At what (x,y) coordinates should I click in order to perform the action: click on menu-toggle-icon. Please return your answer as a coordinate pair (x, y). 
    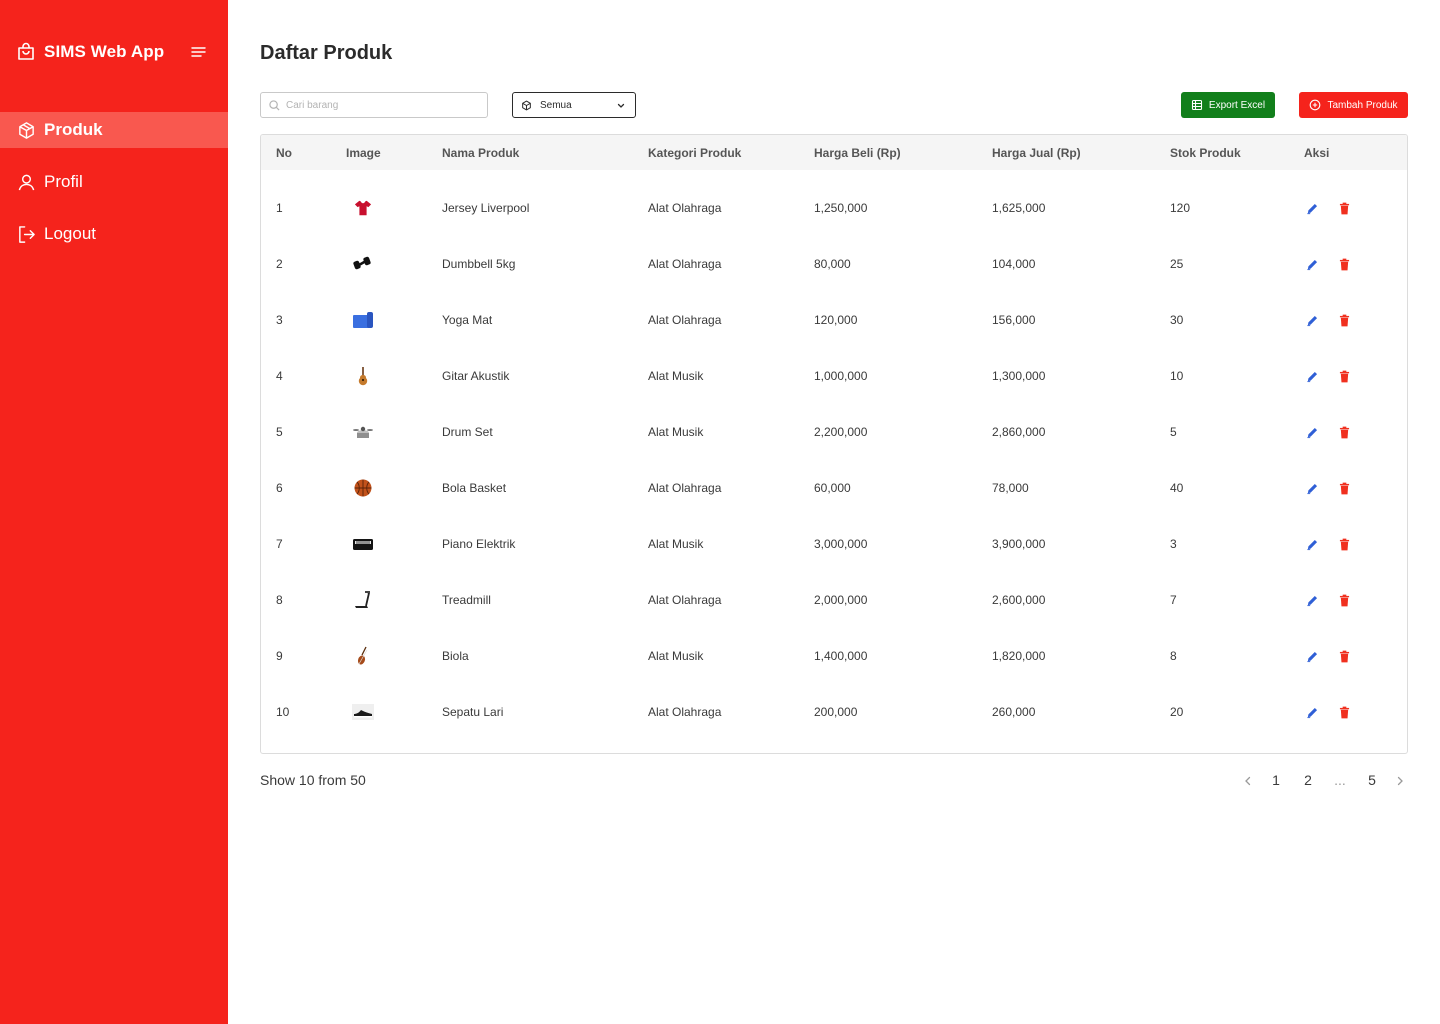
    Looking at the image, I should click on (198, 52).